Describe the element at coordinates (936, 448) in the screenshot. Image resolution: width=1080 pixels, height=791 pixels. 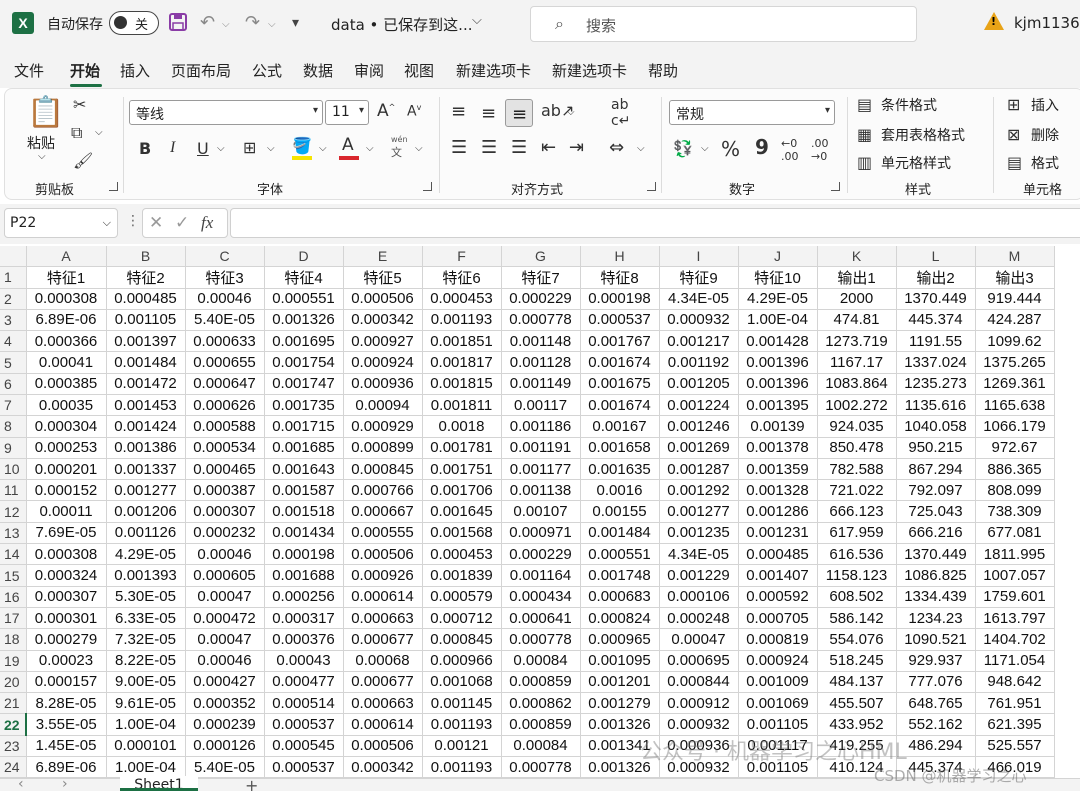
I see `cell: 950.215` at that location.